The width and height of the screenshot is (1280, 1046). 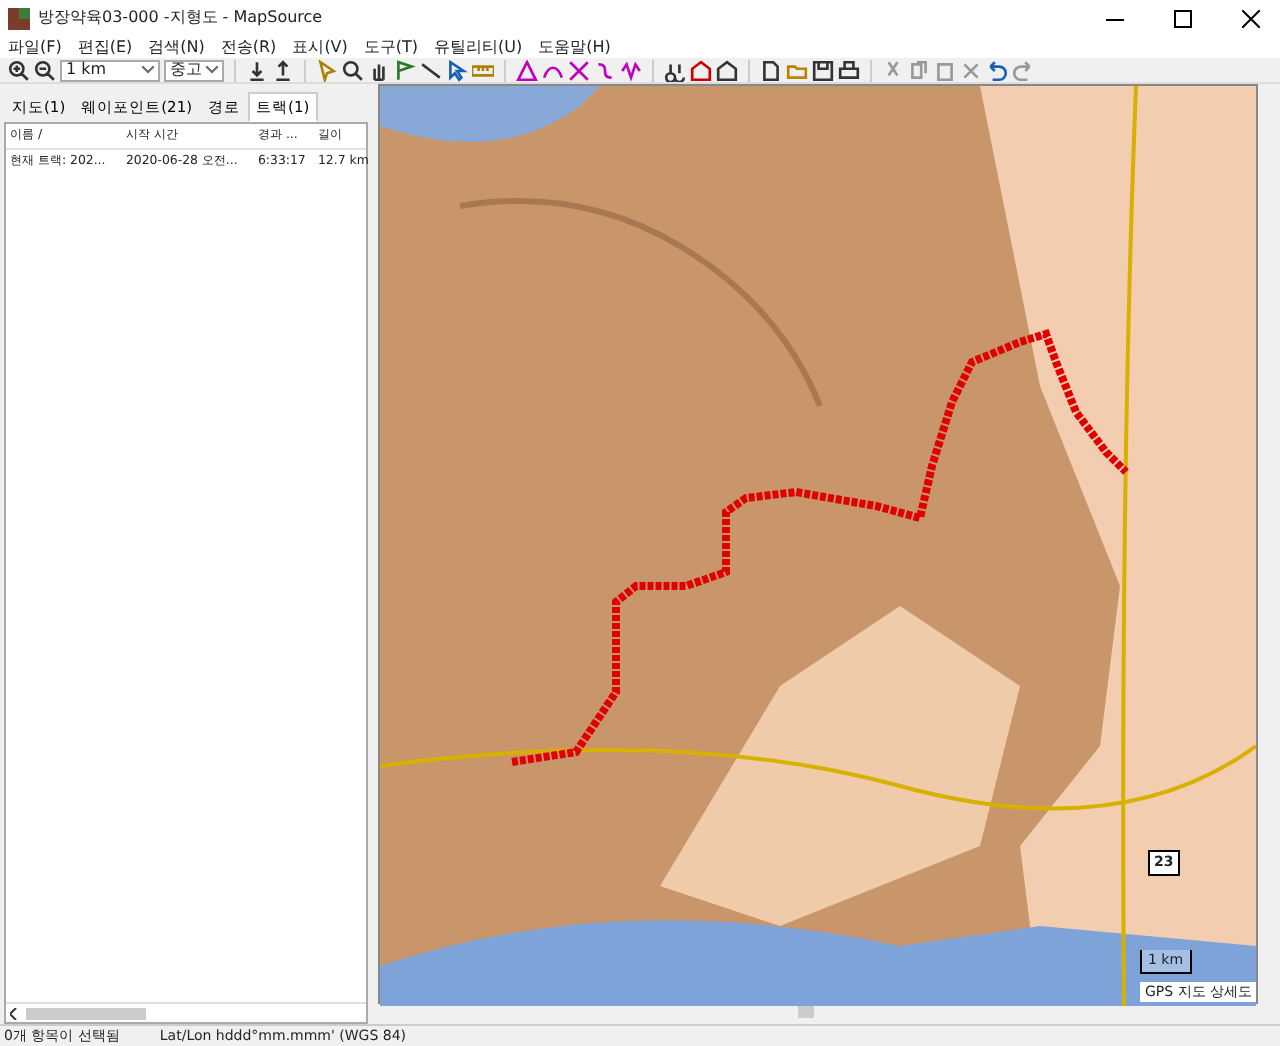 I want to click on menu-item: 편집(E), so click(x=105, y=47).